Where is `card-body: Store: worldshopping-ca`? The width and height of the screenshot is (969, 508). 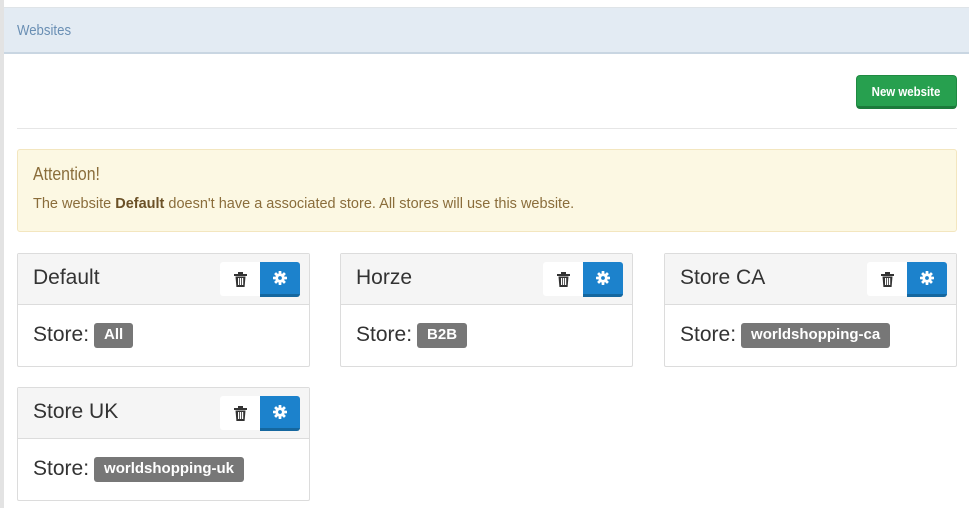
card-body: Store: worldshopping-ca is located at coordinates (785, 334).